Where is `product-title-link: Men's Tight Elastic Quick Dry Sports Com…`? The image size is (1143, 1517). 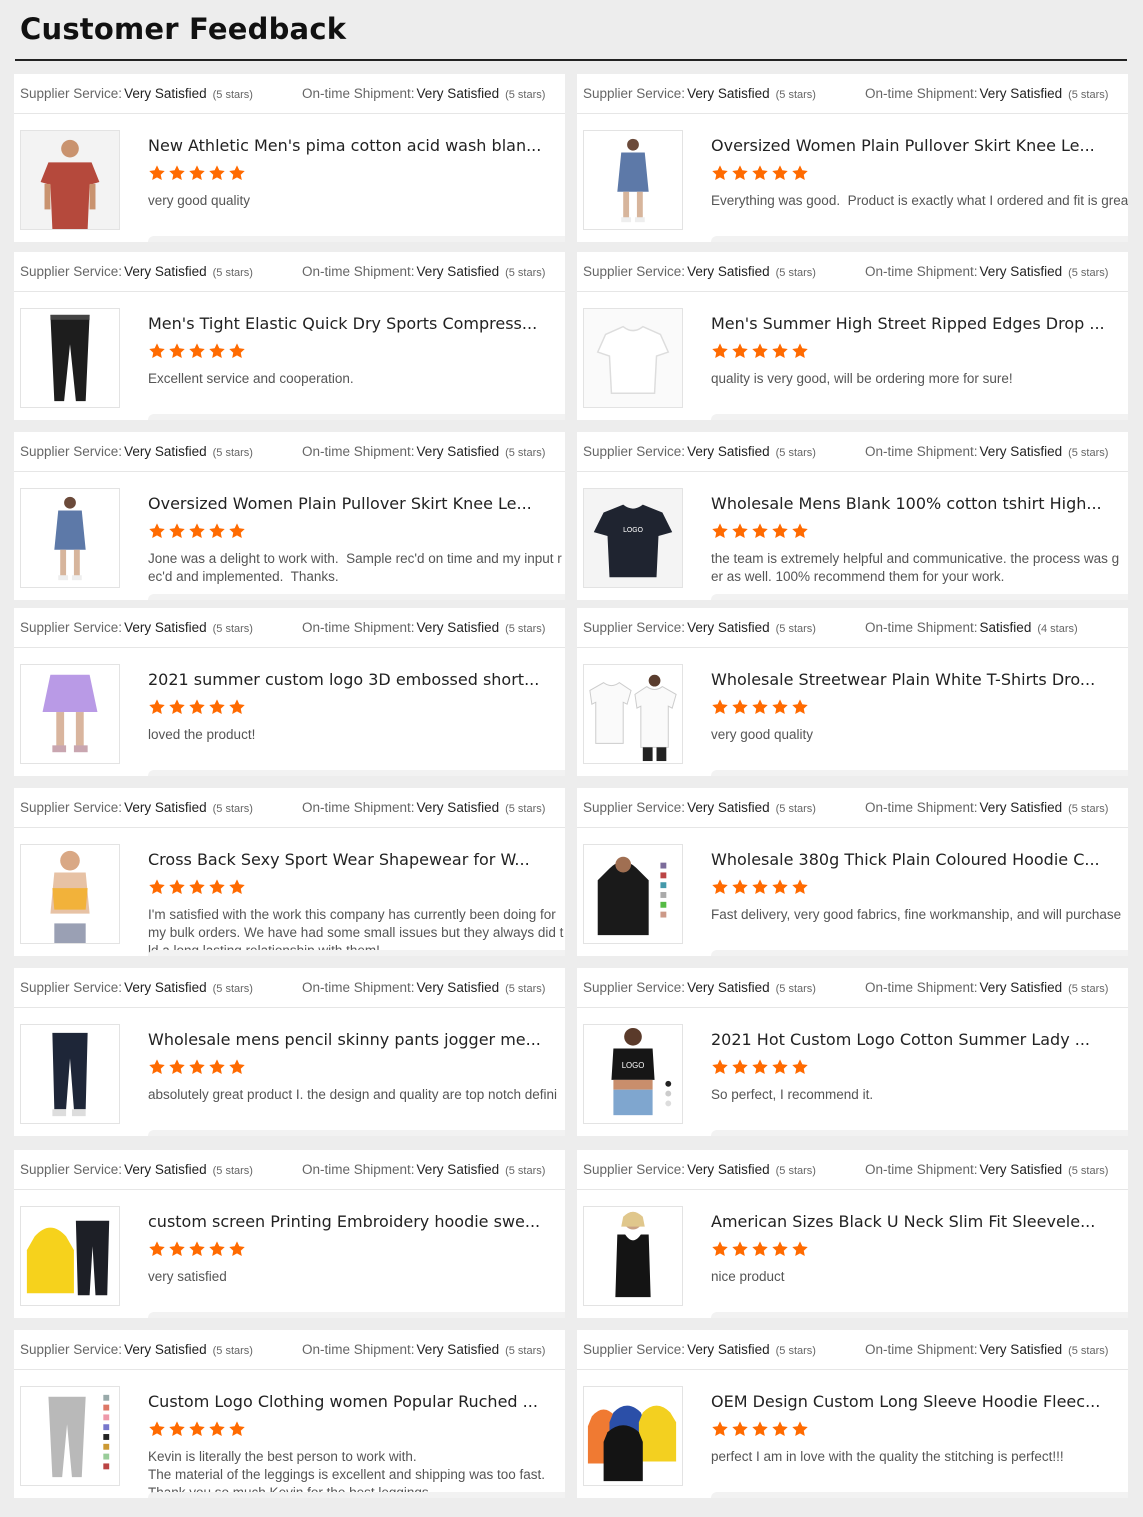
product-title-link: Men's Tight Elastic Quick Dry Sports Com… is located at coordinates (345, 323).